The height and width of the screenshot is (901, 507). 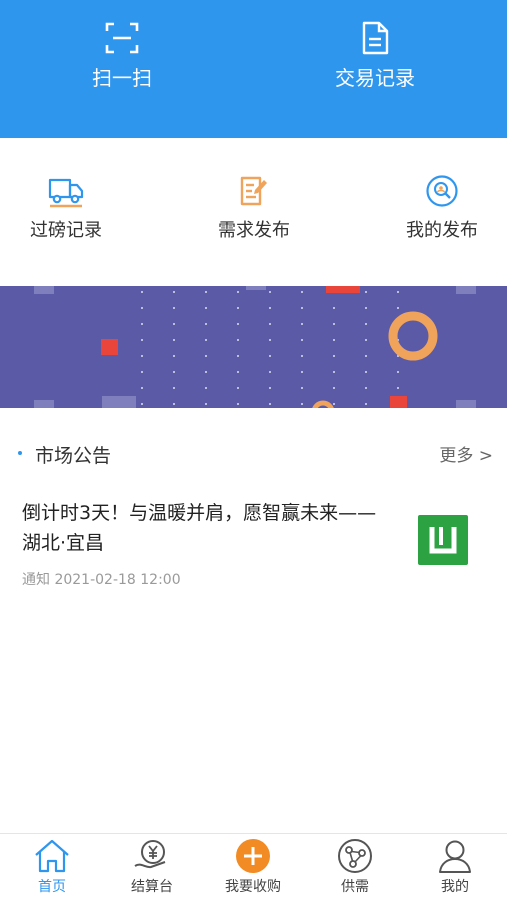 I want to click on scan-icon, so click(x=122, y=38).